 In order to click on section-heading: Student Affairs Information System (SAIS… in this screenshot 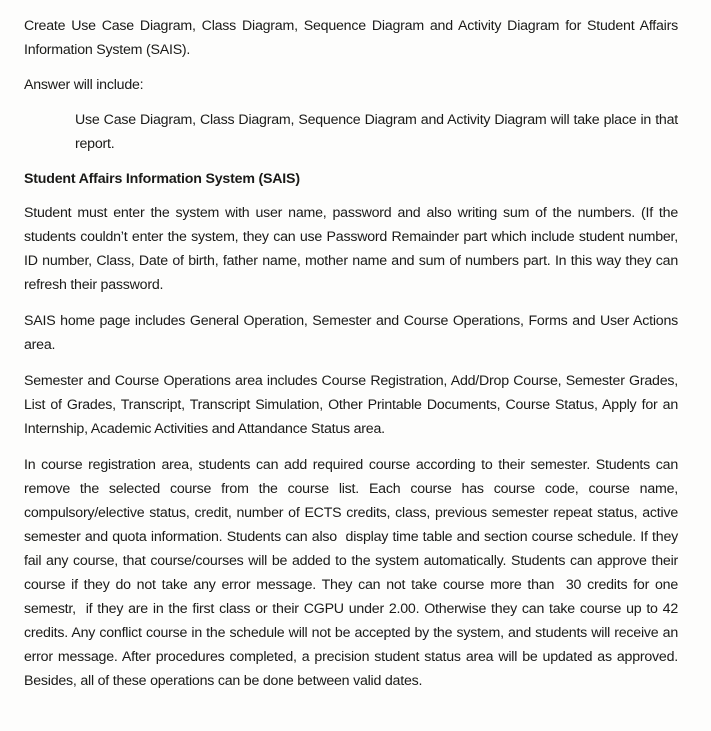, I will do `click(162, 179)`.